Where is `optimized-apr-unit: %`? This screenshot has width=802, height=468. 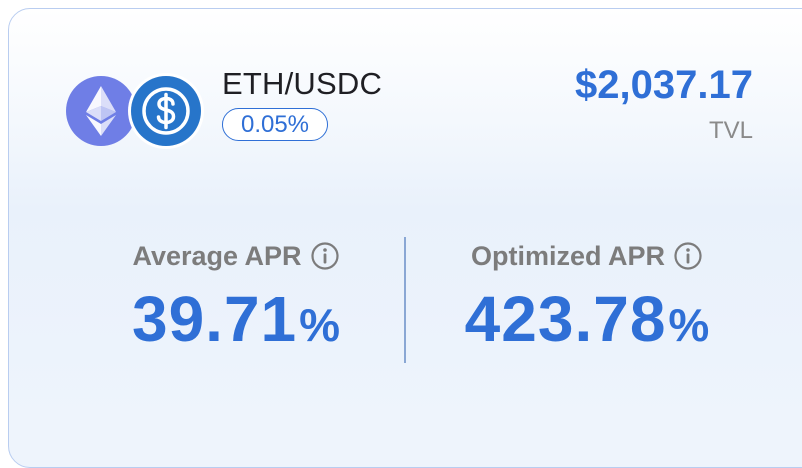 optimized-apr-unit: % is located at coordinates (689, 325).